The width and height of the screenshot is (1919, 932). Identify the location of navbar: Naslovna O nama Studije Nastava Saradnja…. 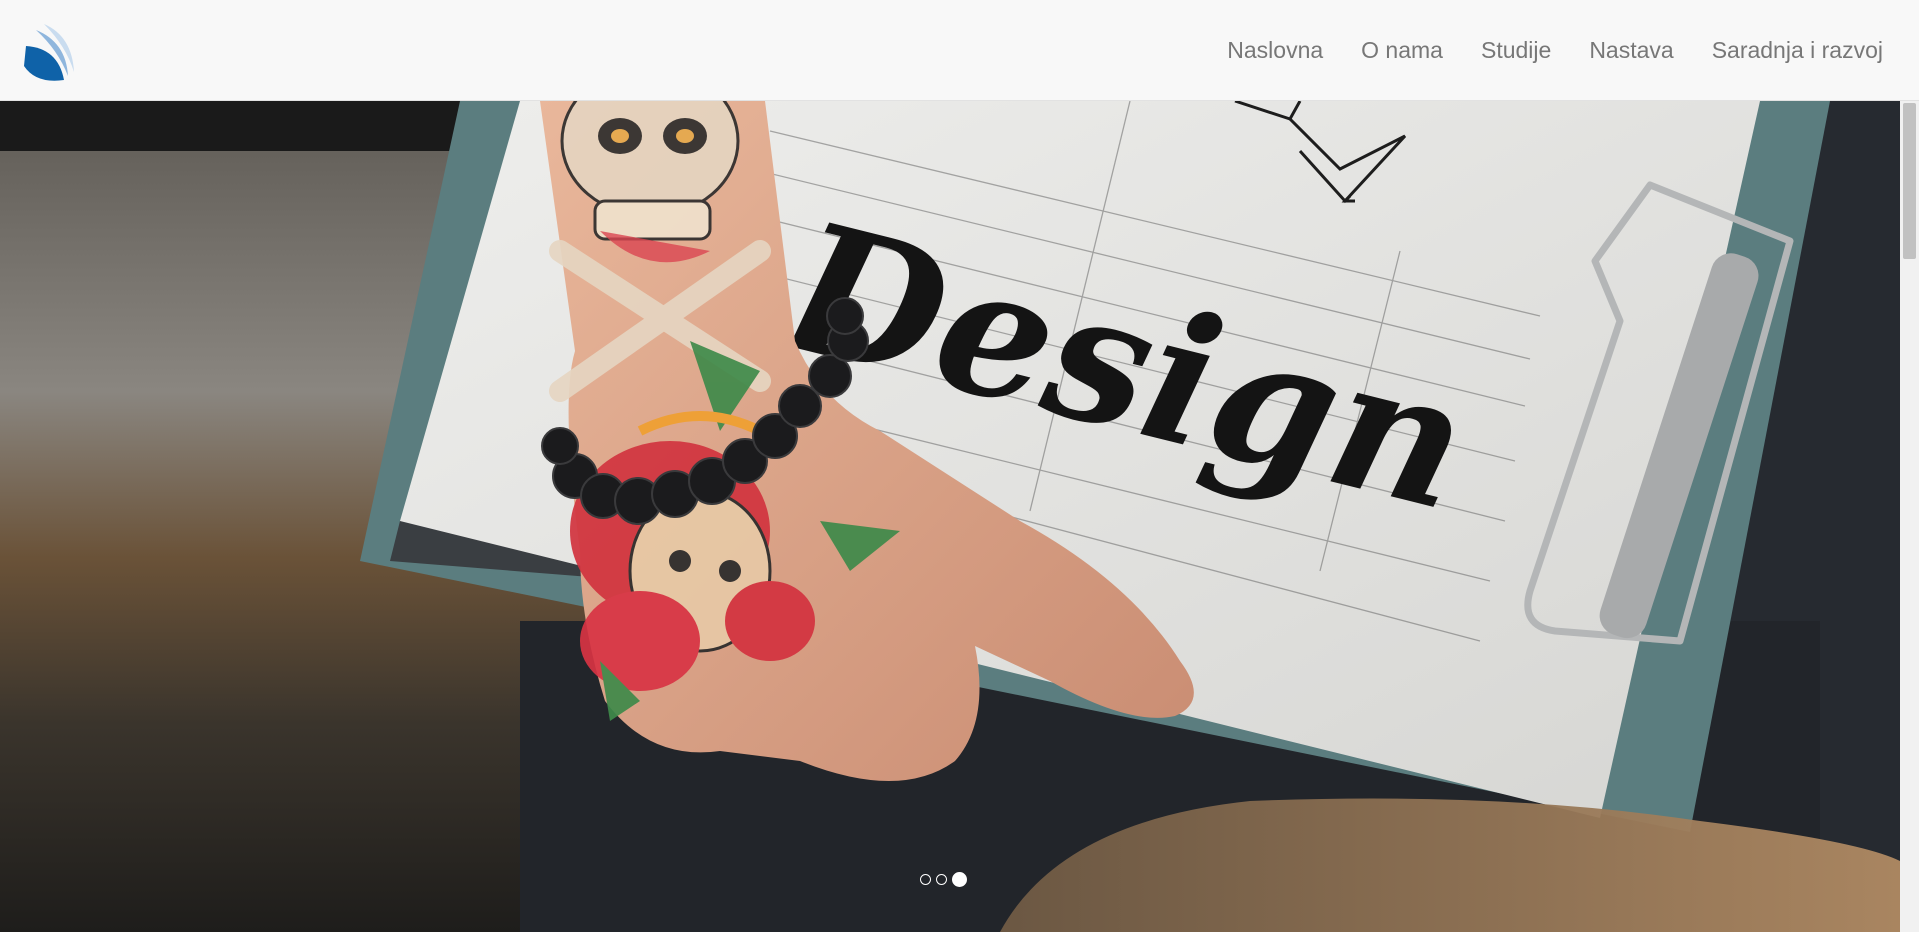
(959, 50).